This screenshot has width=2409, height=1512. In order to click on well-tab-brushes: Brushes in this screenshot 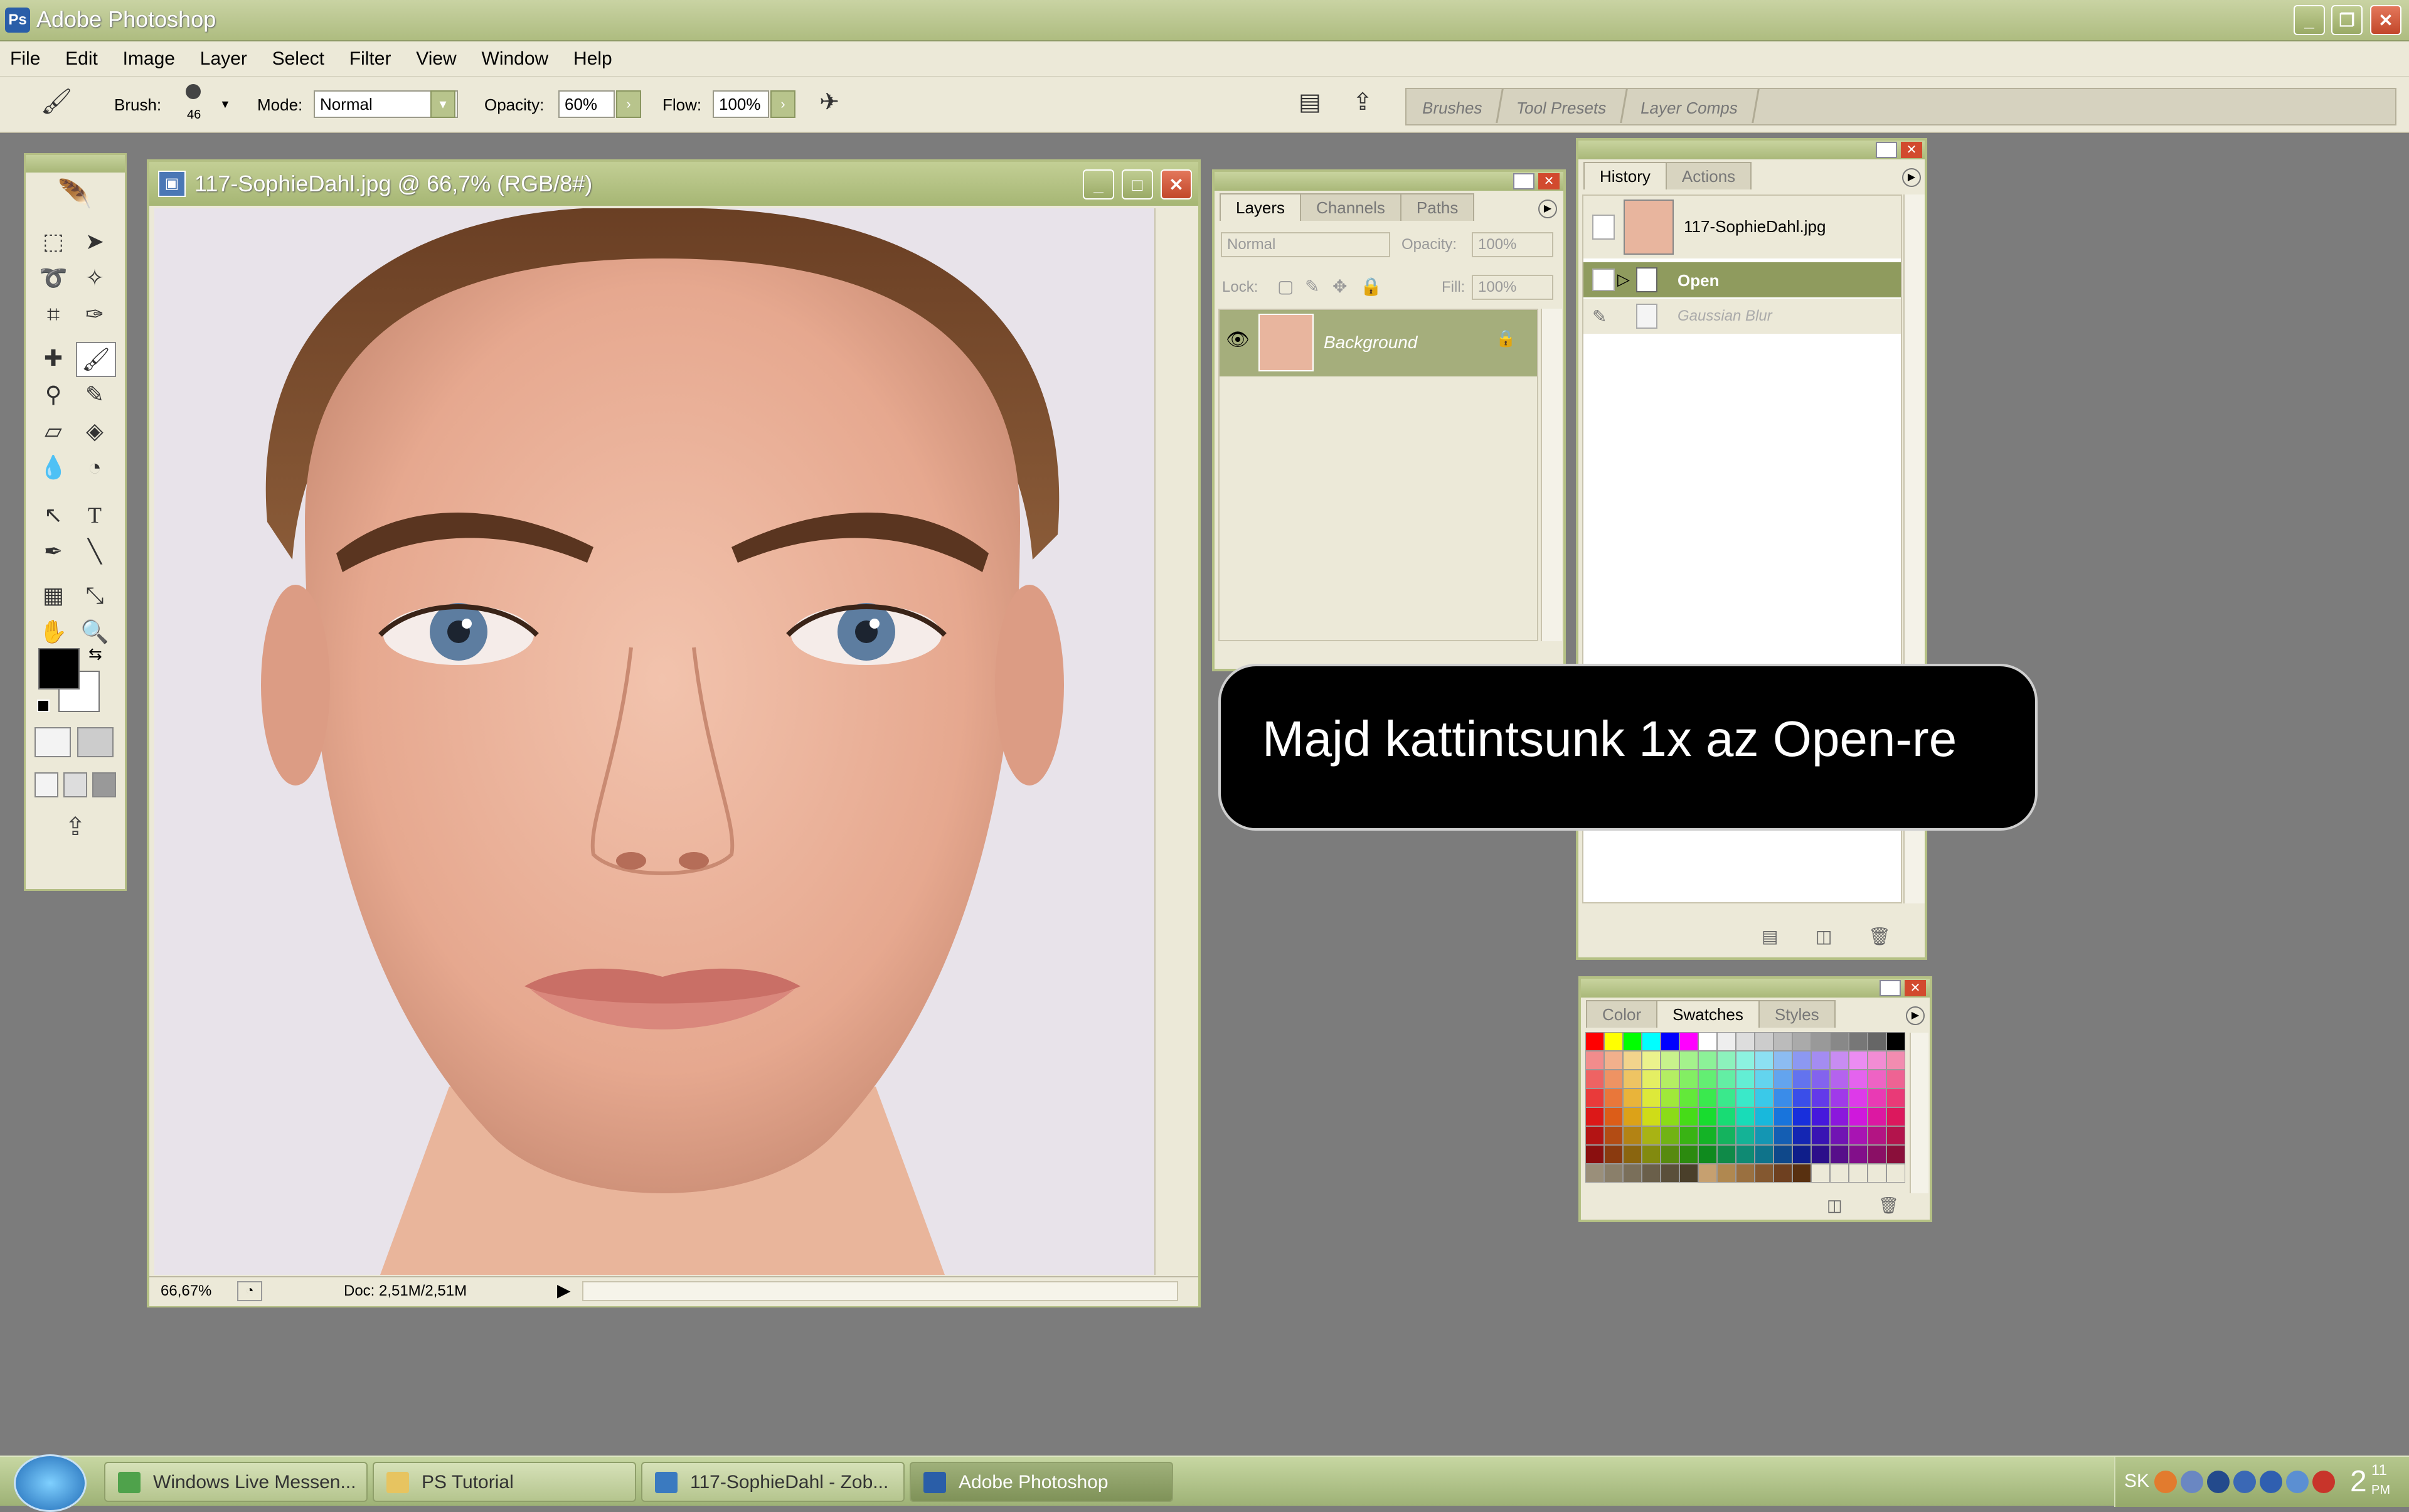, I will do `click(1453, 106)`.